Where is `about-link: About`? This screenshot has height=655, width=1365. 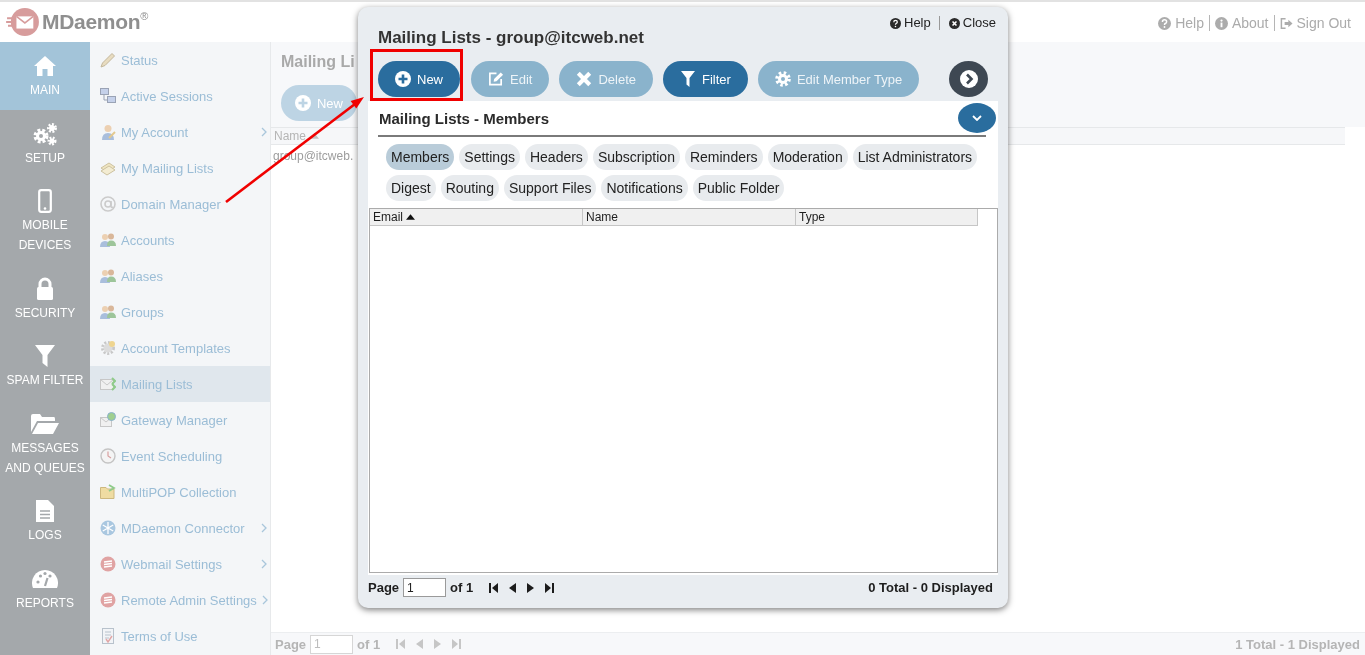
about-link: About is located at coordinates (1241, 23).